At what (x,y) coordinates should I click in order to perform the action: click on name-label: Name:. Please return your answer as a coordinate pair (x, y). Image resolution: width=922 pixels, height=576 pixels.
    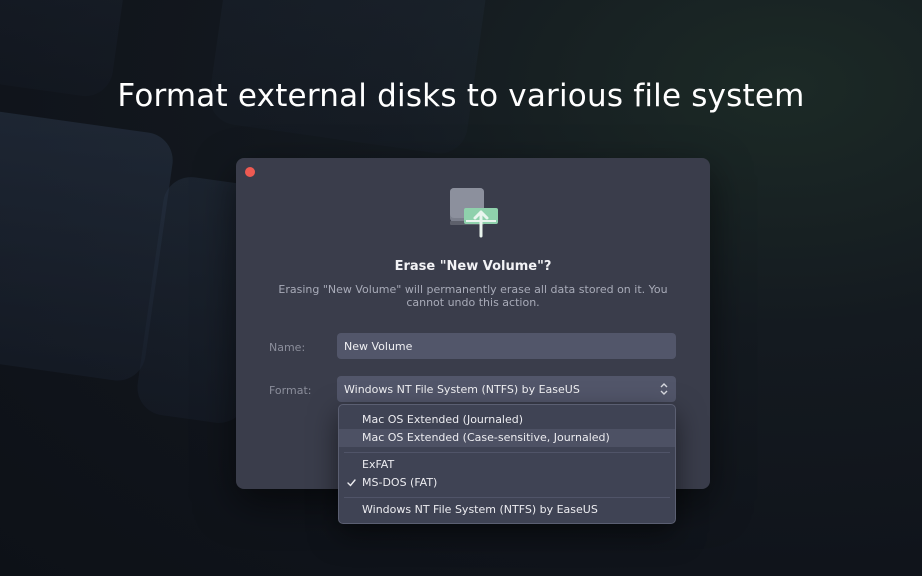
    Looking at the image, I should click on (287, 347).